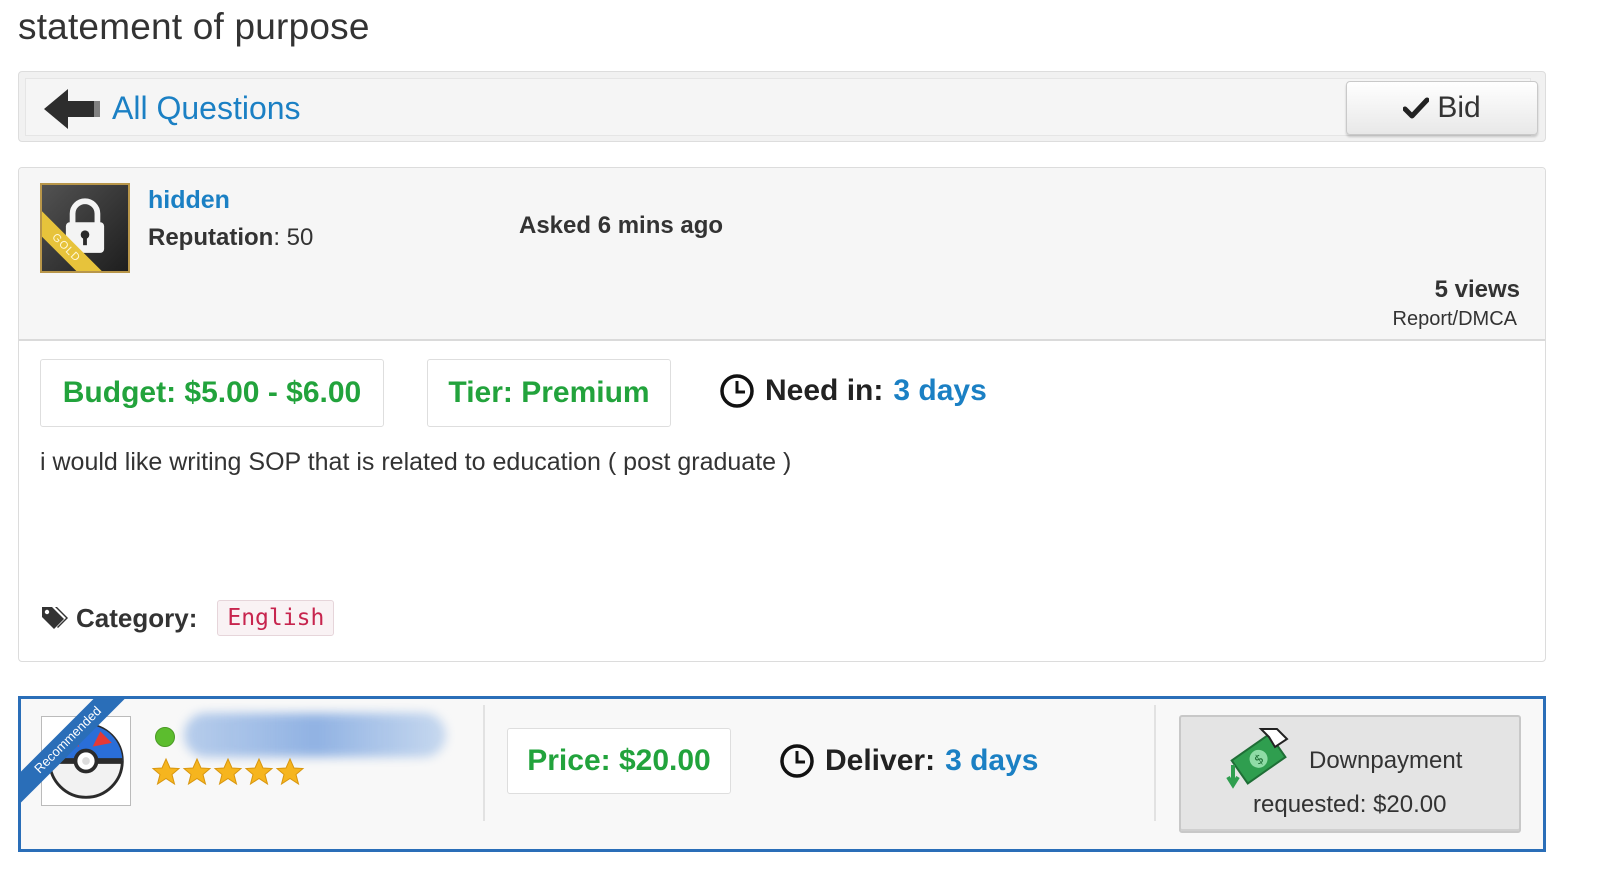 The width and height of the screenshot is (1600, 883). What do you see at coordinates (72, 109) in the screenshot?
I see `back-arrow-icon` at bounding box center [72, 109].